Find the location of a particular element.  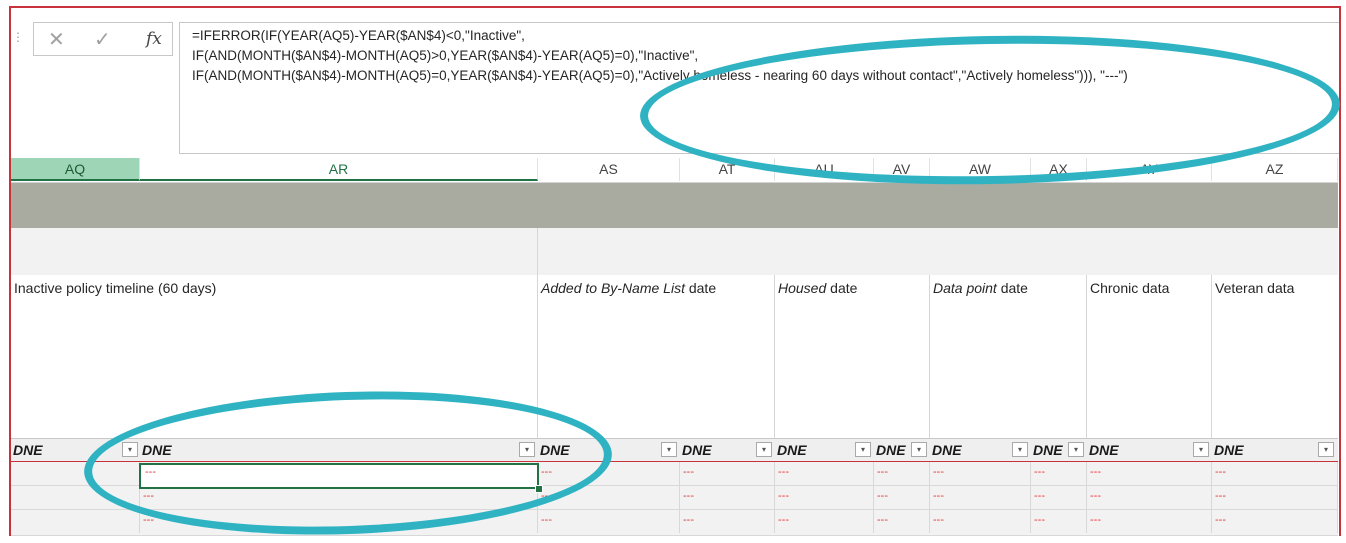

filter-cell-av: DNE ▾ is located at coordinates (902, 450).